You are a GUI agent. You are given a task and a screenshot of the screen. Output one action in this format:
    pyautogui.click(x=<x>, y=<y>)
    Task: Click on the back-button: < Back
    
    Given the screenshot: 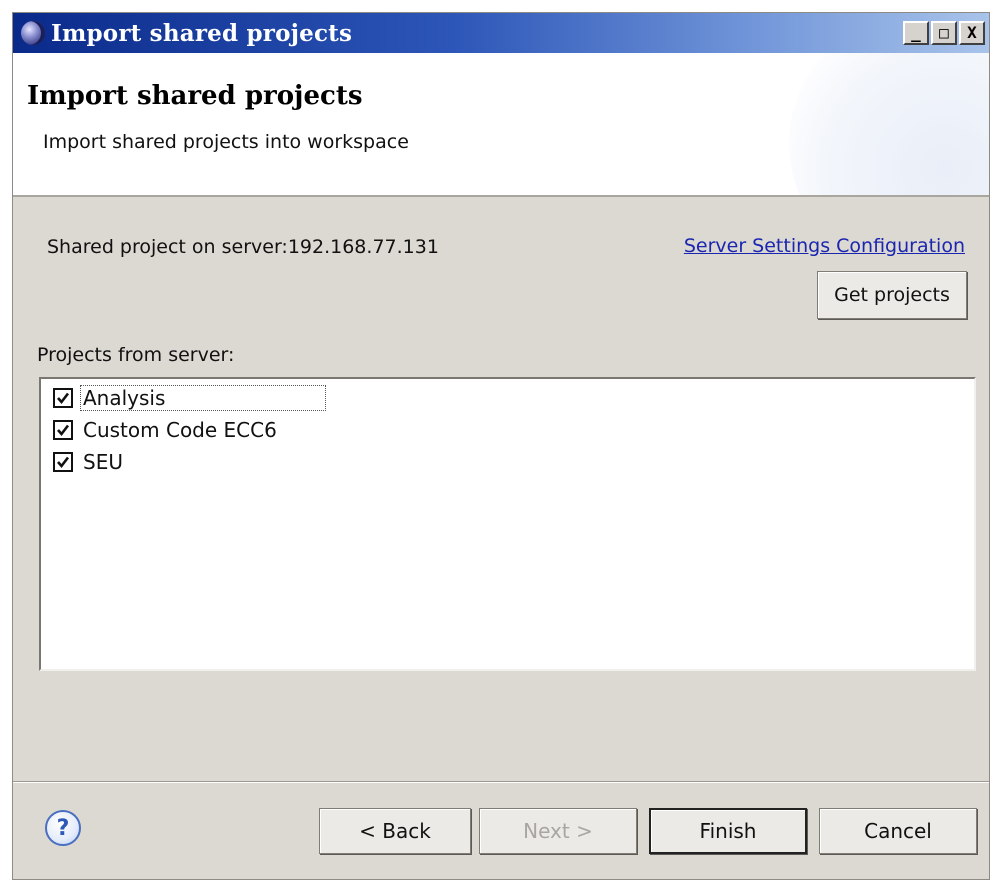 What is the action you would take?
    pyautogui.click(x=395, y=831)
    